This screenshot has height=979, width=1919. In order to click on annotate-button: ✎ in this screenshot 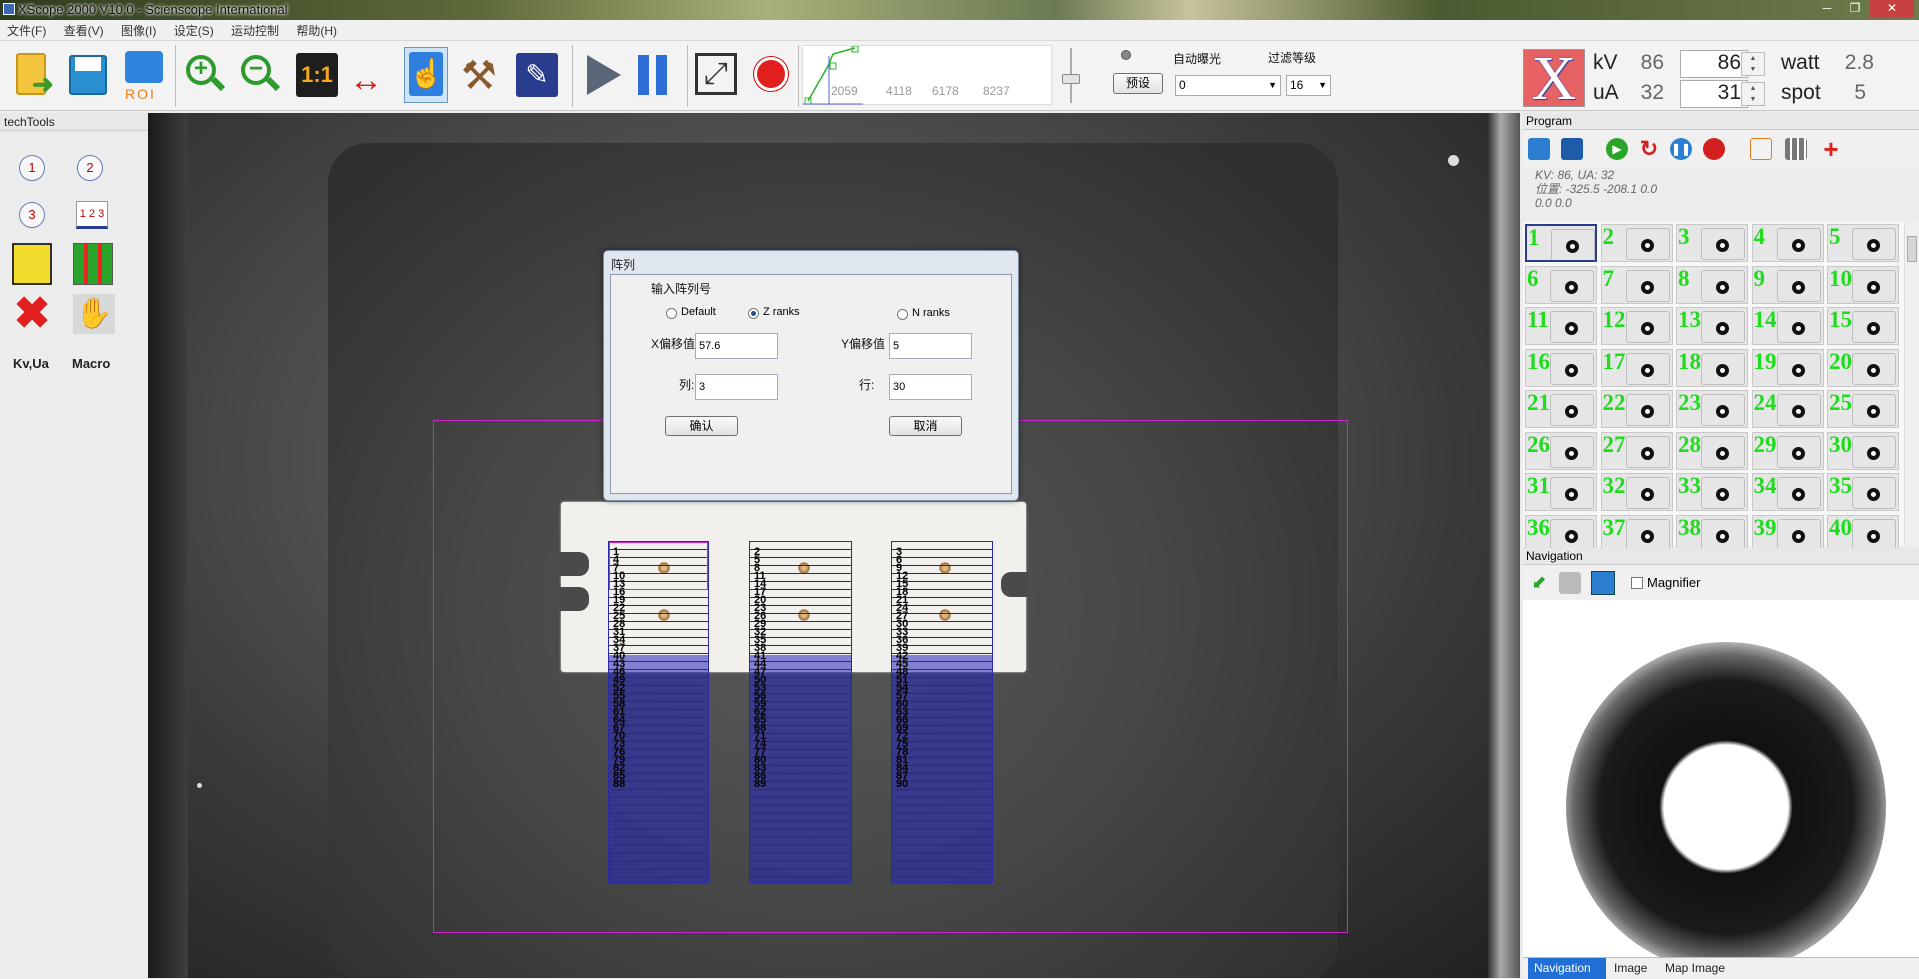, I will do `click(536, 75)`.